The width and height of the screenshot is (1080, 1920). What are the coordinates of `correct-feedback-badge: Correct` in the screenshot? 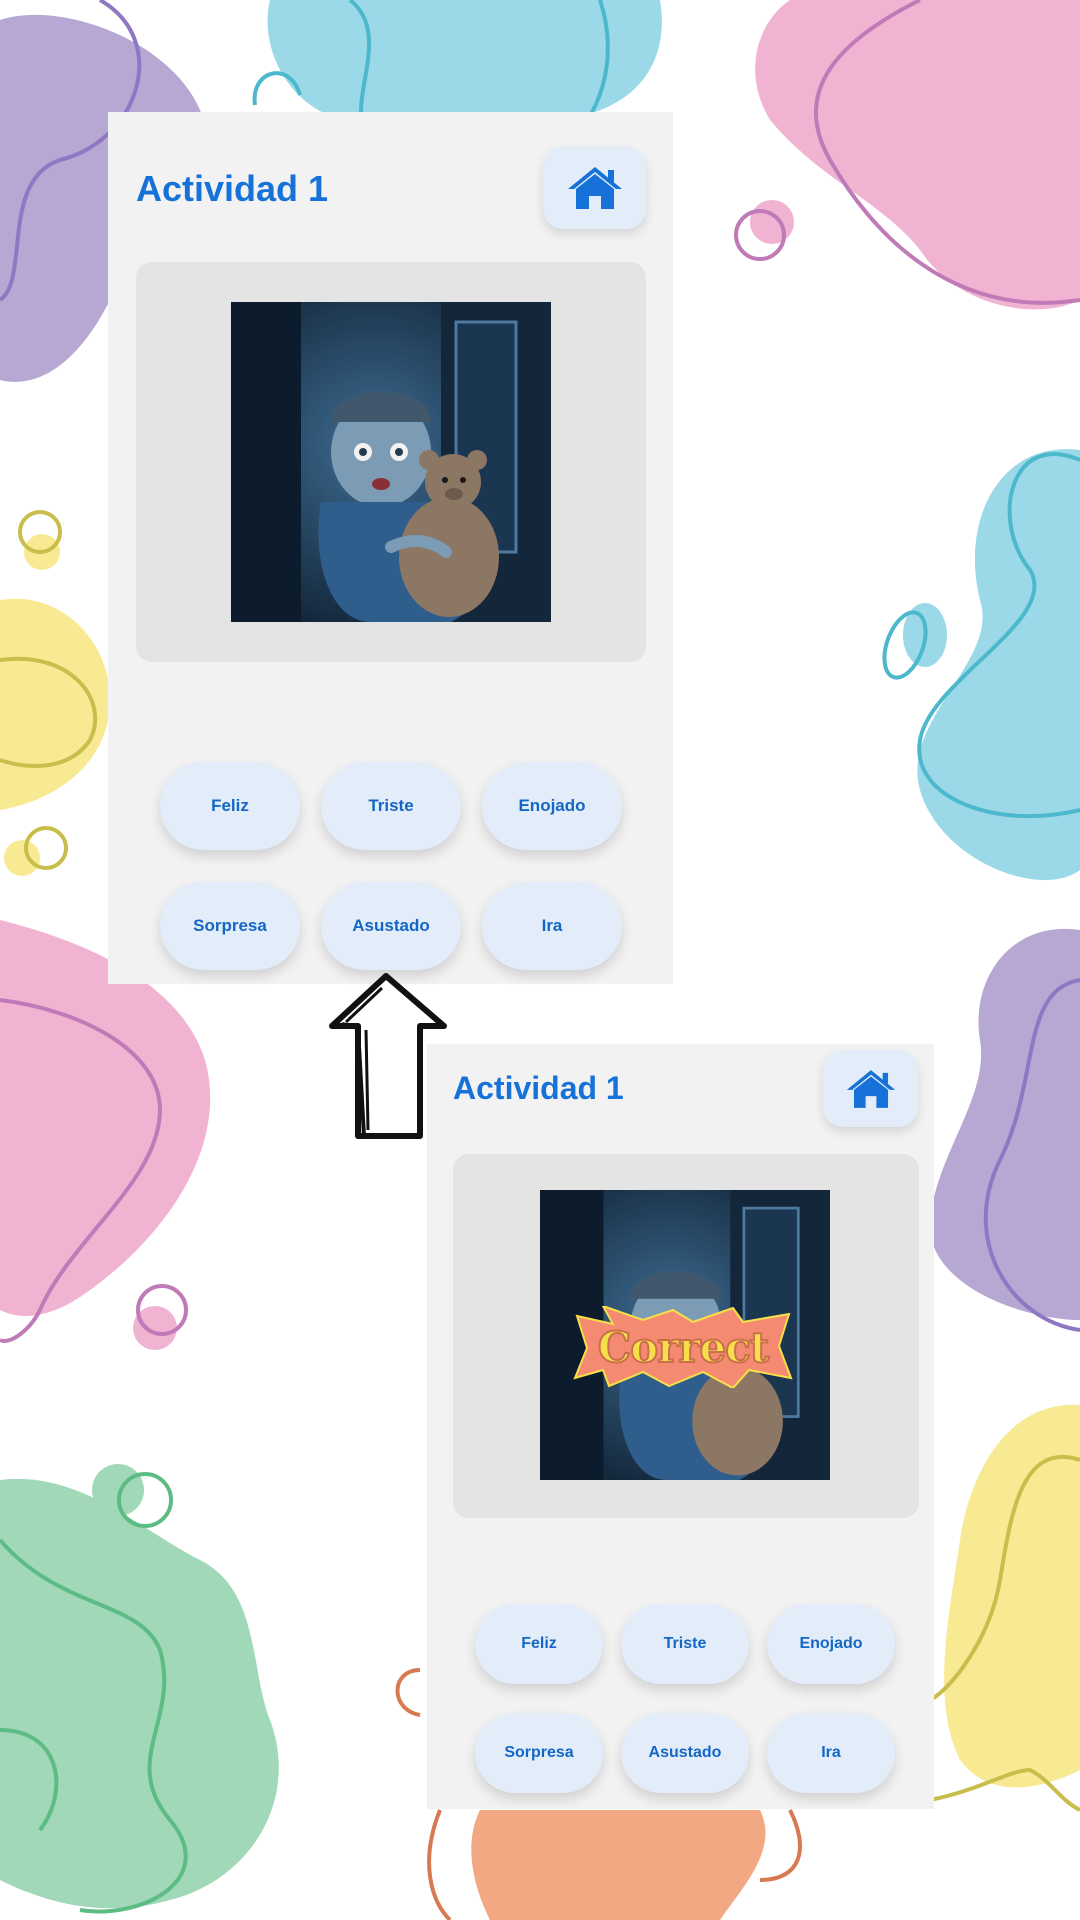 It's located at (683, 1347).